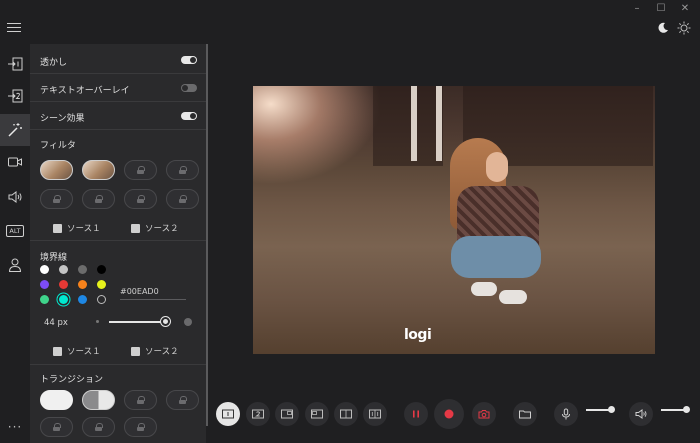 This screenshot has width=700, height=443. What do you see at coordinates (54, 258) in the screenshot?
I see `border-section-title: 境界線` at bounding box center [54, 258].